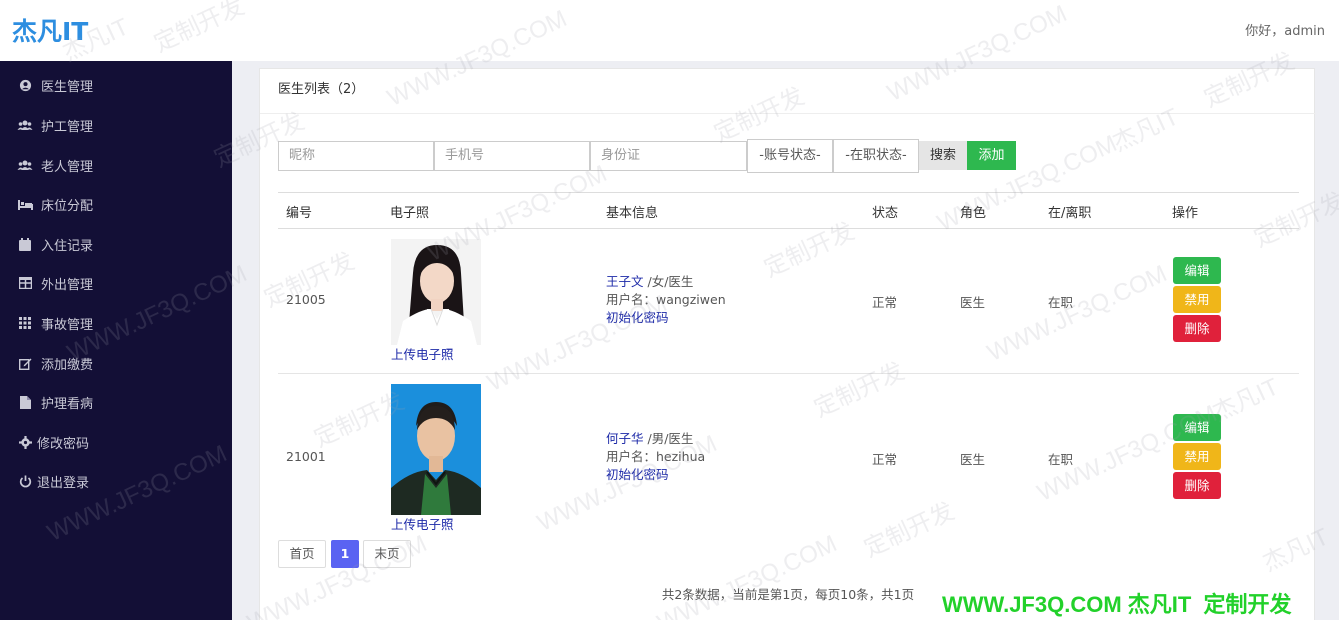  Describe the element at coordinates (25, 204) in the screenshot. I see `bed-icon` at that location.